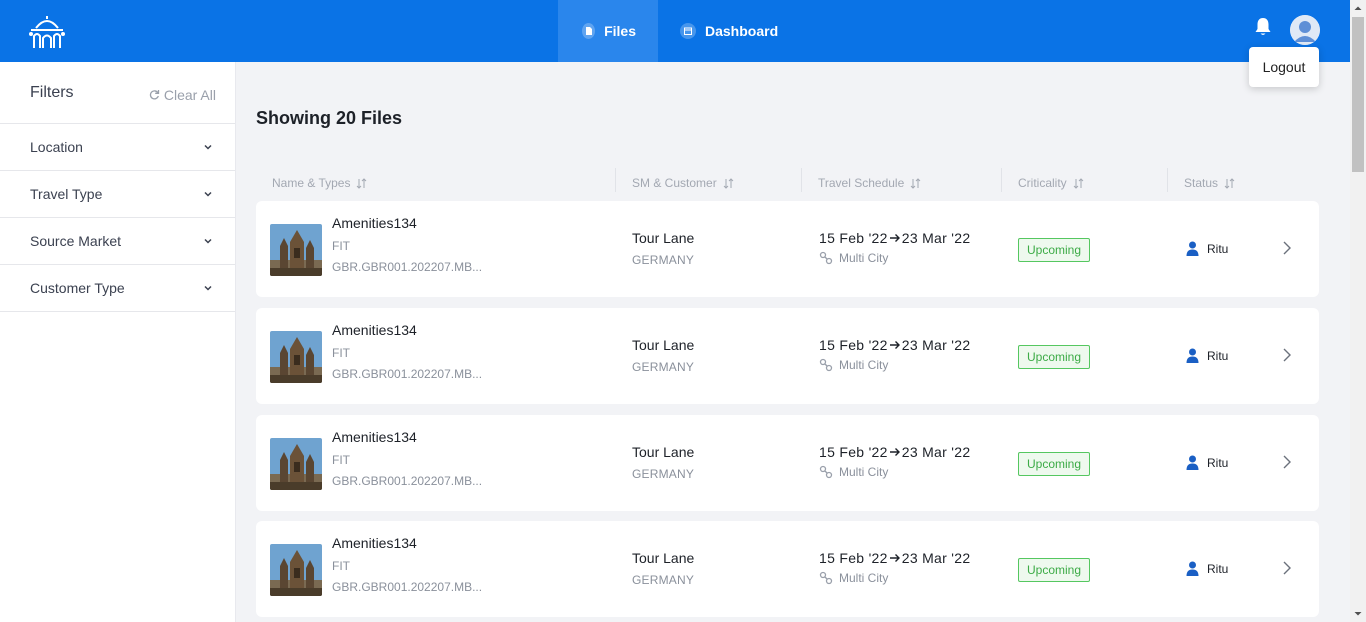  I want to click on column-header-label: SM & Customer, so click(674, 183).